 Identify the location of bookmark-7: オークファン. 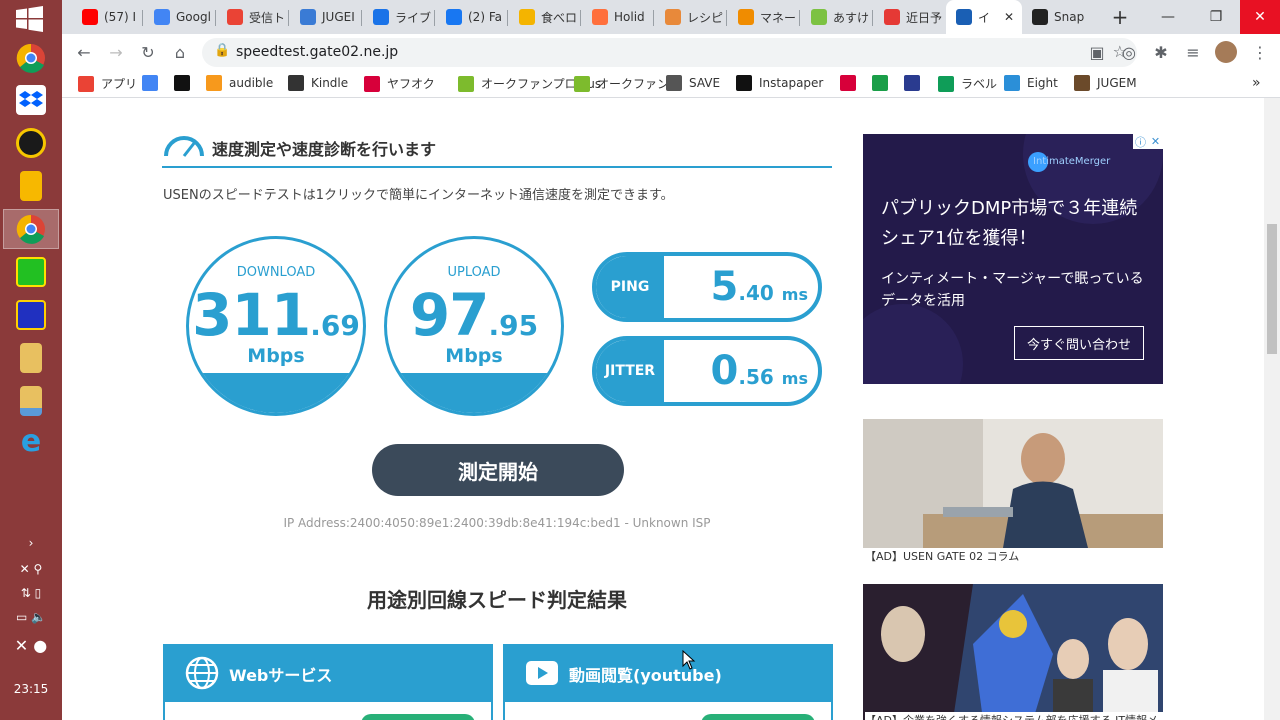
(621, 83).